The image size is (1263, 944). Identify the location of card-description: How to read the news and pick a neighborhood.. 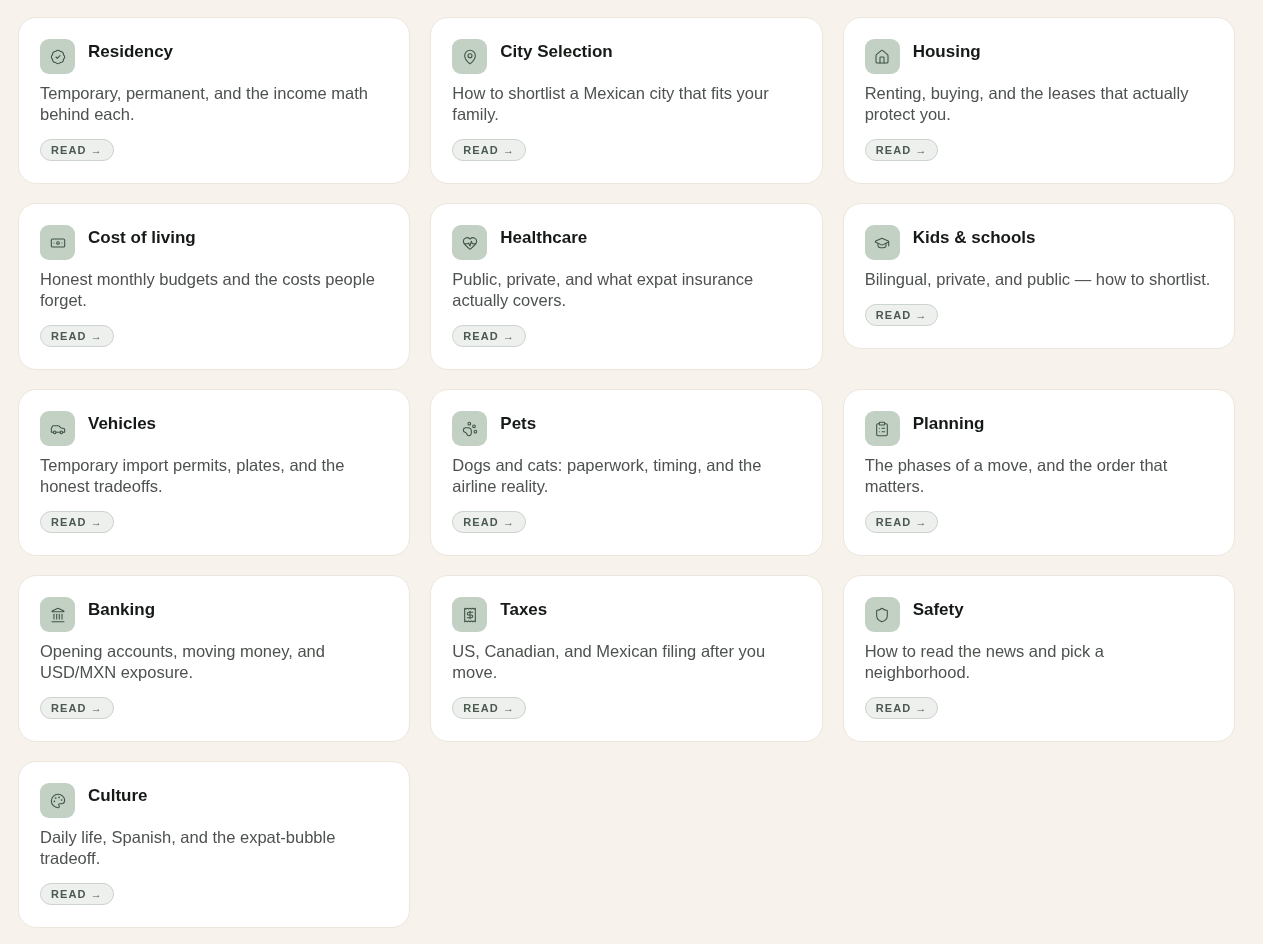
(985, 662).